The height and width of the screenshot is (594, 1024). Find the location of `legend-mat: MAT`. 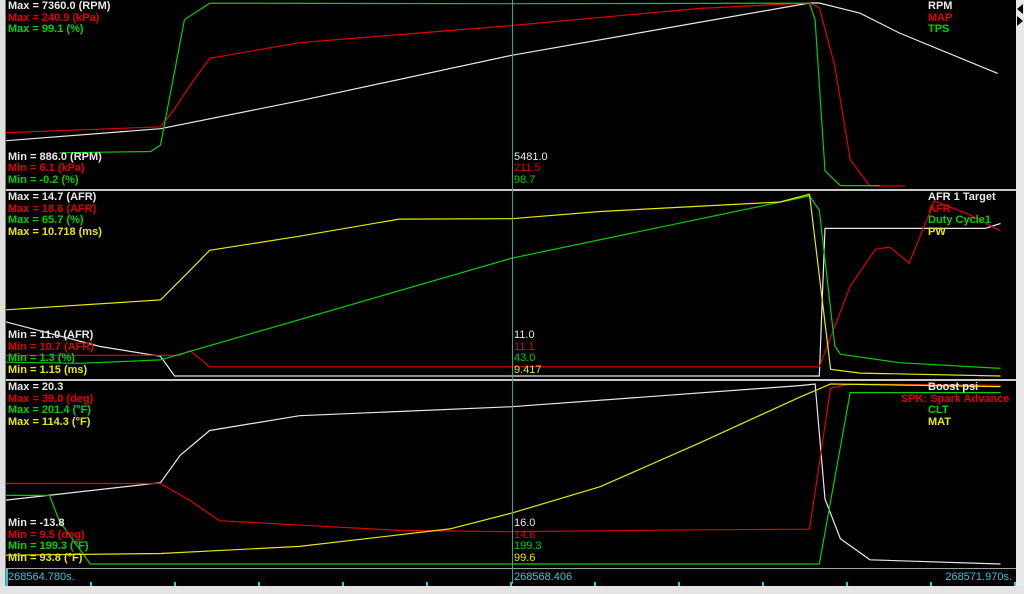

legend-mat: MAT is located at coordinates (940, 421).